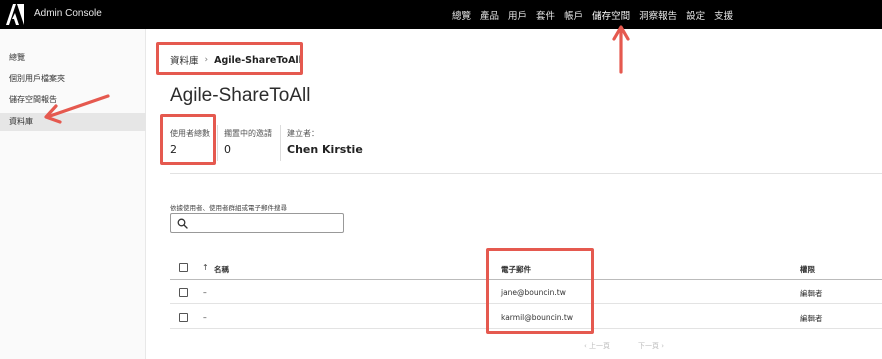 Image resolution: width=882 pixels, height=359 pixels. Describe the element at coordinates (73, 100) in the screenshot. I see `sidebar-item-storage-reports: 儲存空間報告` at that location.